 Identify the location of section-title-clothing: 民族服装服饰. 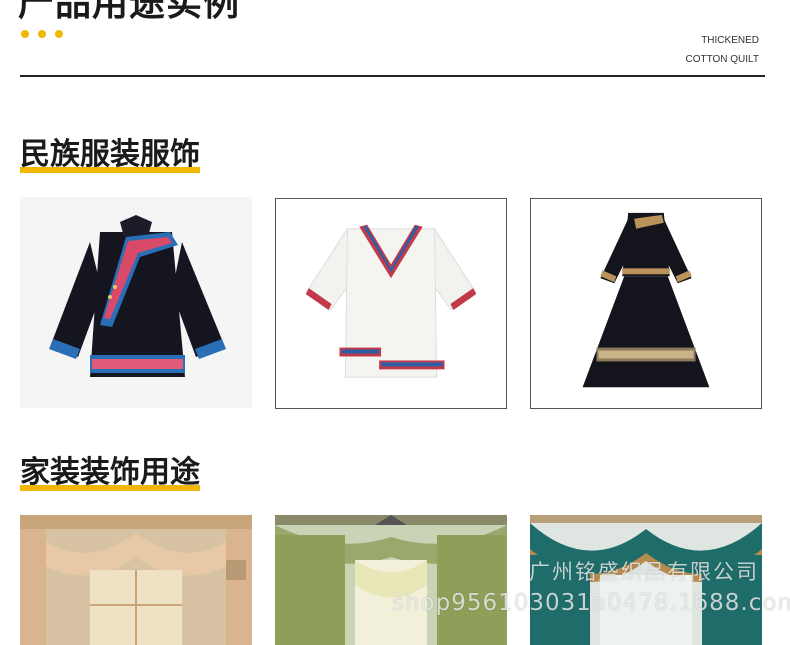
(110, 155).